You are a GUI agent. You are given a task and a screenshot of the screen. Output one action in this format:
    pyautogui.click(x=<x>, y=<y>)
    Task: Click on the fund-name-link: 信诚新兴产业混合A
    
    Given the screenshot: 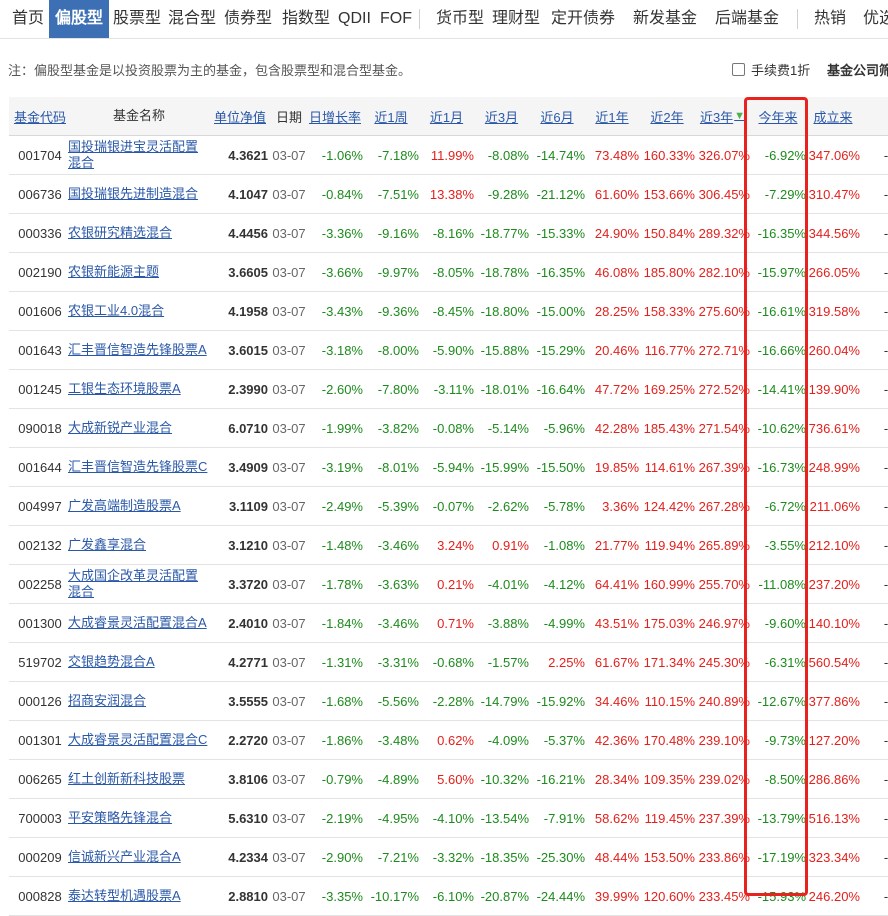 What is the action you would take?
    pyautogui.click(x=124, y=857)
    